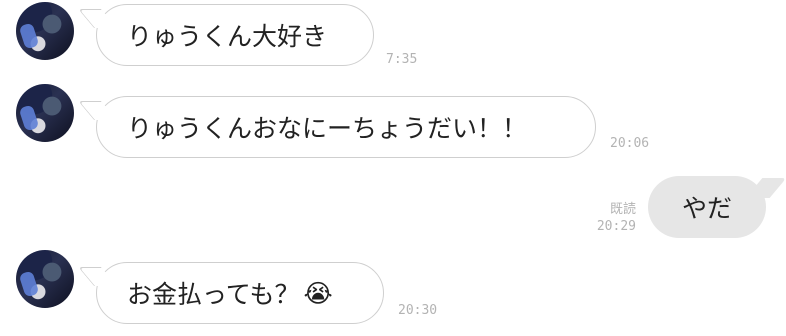 The height and width of the screenshot is (336, 786). I want to click on message-text: やだ, so click(706, 208).